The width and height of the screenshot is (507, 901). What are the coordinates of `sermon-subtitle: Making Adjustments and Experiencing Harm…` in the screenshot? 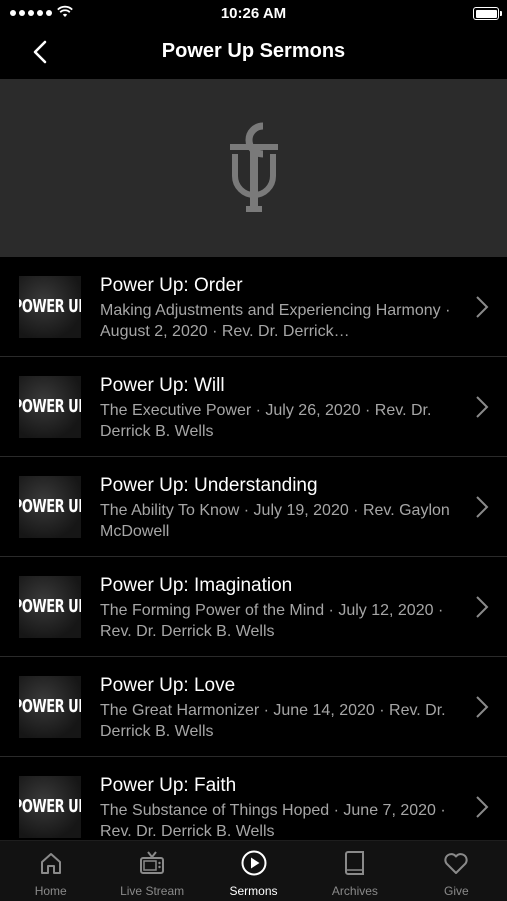 It's located at (275, 321).